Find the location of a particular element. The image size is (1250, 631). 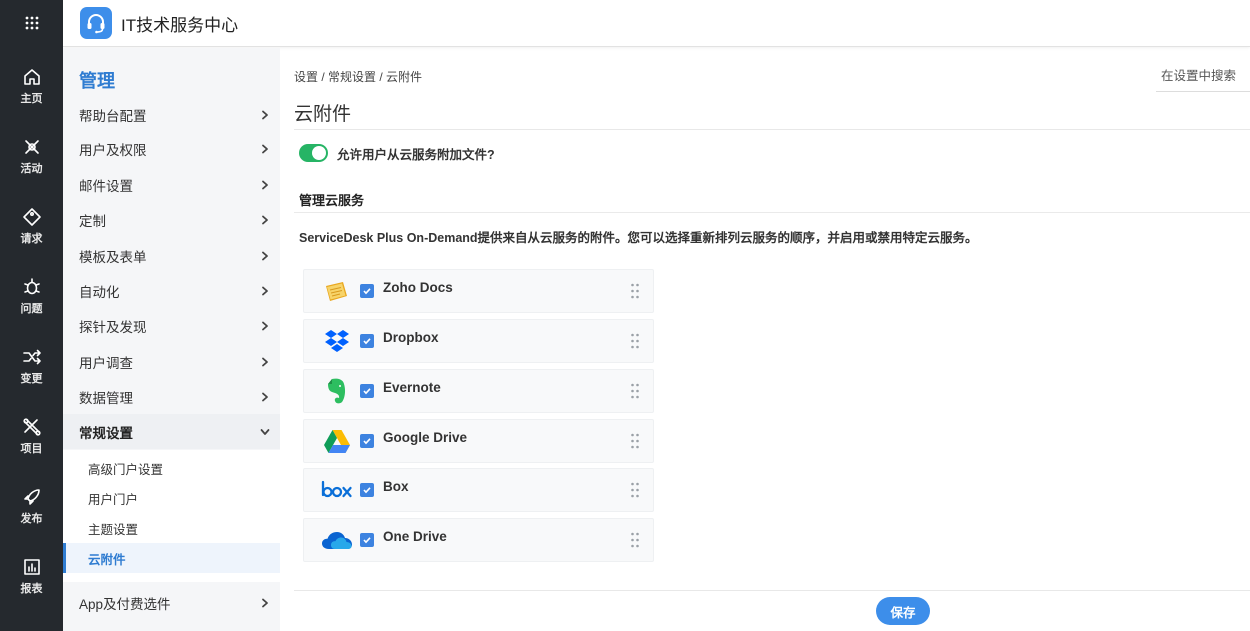

menu-item-templates-forms: 模板及表单 is located at coordinates (171, 255).